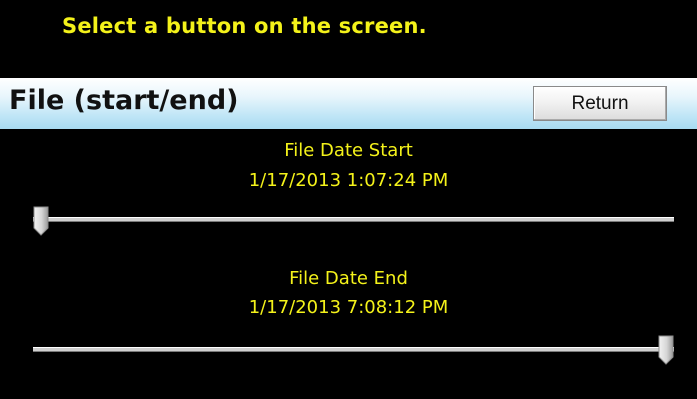  I want to click on instruction-text: Select a button on the screen., so click(244, 26).